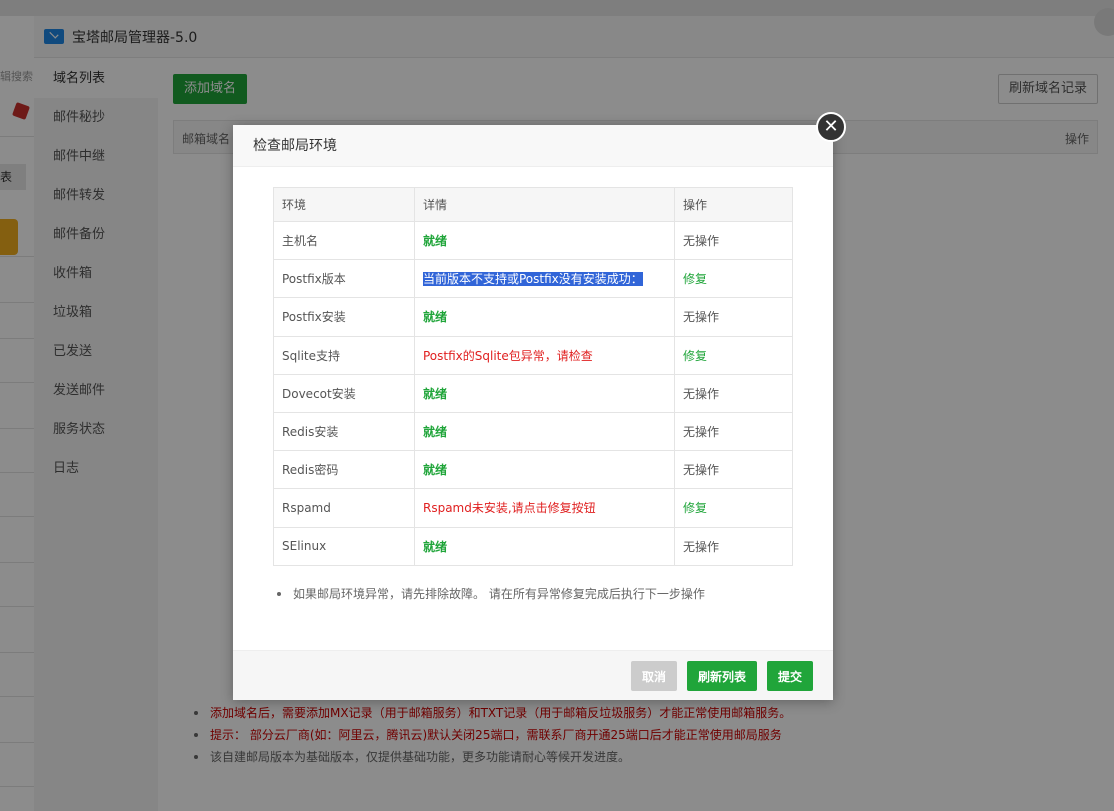 The height and width of the screenshot is (811, 1114). I want to click on env-detail-cell: Postfix的Sqlite包异常，请检查, so click(544, 355).